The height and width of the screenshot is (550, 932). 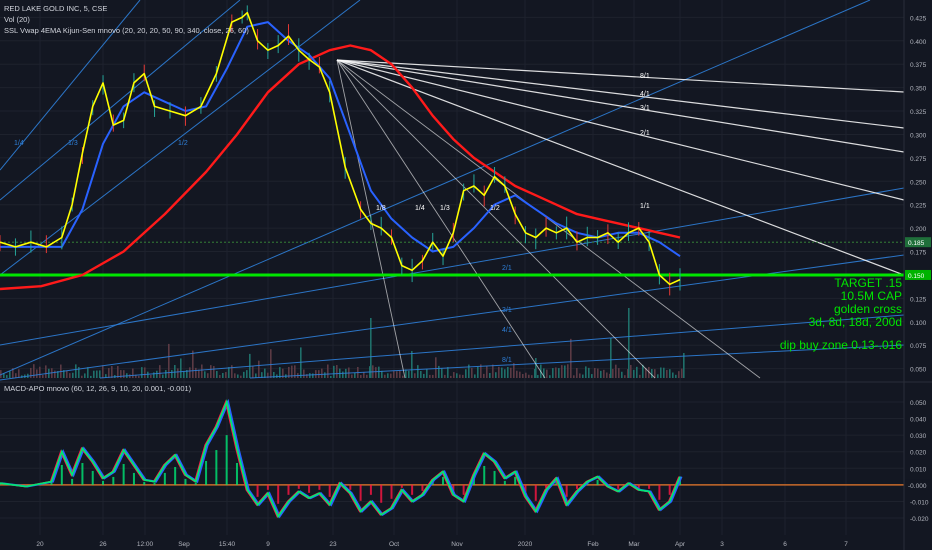 What do you see at coordinates (919, 502) in the screenshot?
I see `macd-tick-label: -0.010` at bounding box center [919, 502].